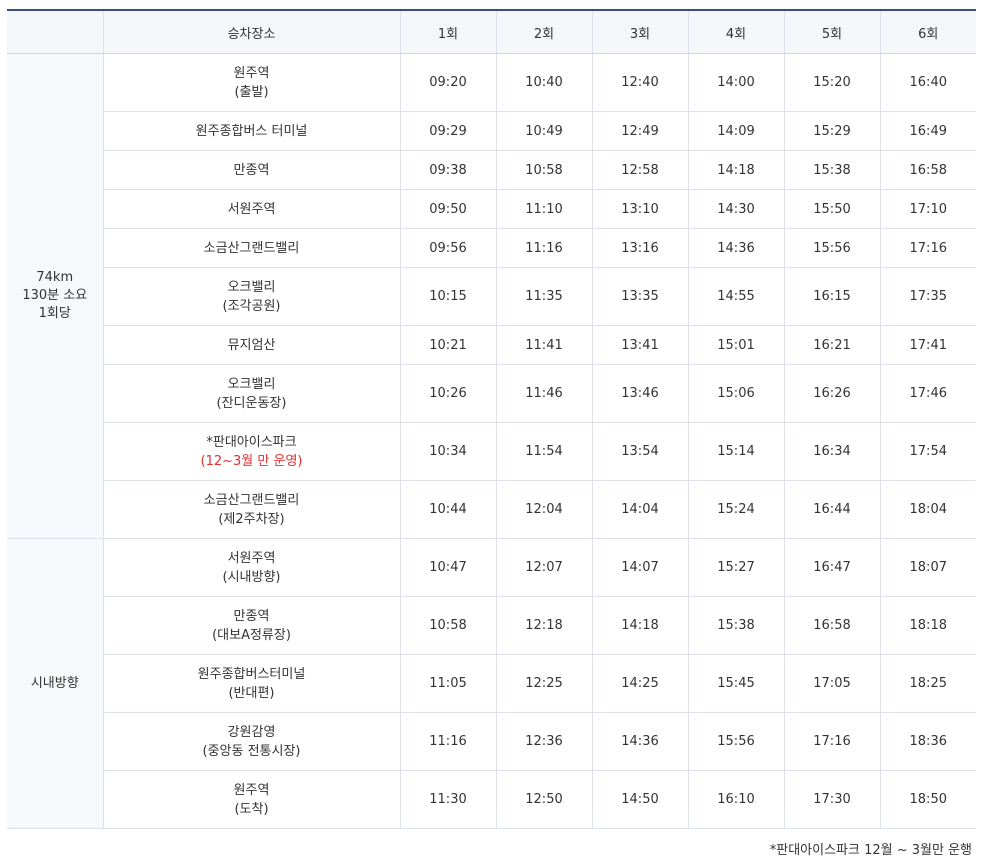 The image size is (982, 860). What do you see at coordinates (736, 393) in the screenshot?
I see `time-cell: 15:06` at bounding box center [736, 393].